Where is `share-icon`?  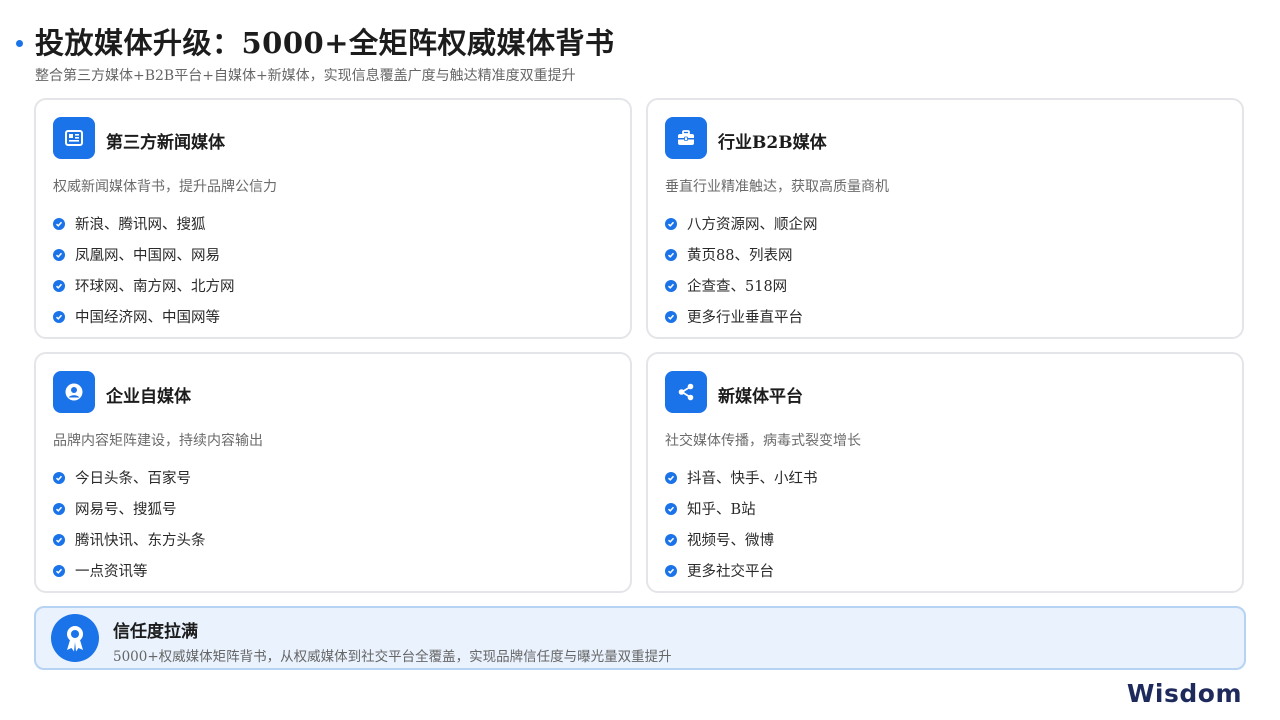
share-icon is located at coordinates (686, 392).